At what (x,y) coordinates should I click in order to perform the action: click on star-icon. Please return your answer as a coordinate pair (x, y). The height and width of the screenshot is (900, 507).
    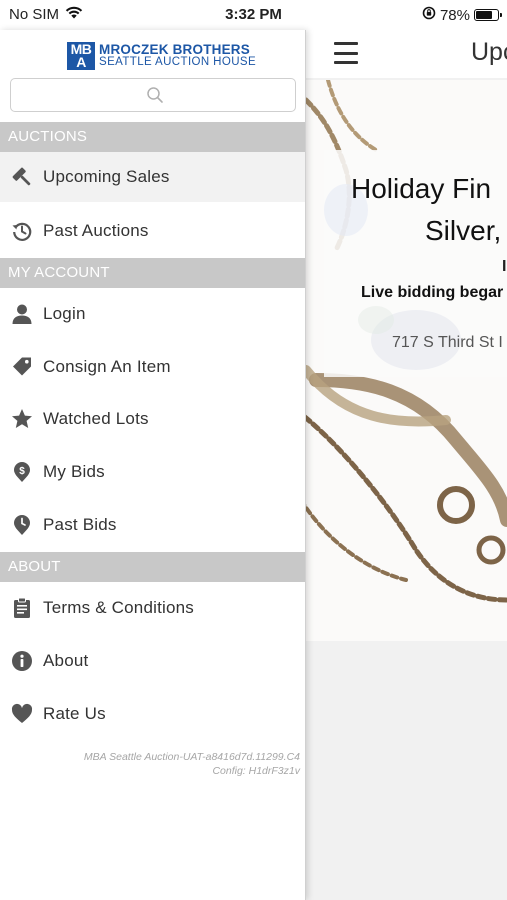
    Looking at the image, I should click on (22, 419).